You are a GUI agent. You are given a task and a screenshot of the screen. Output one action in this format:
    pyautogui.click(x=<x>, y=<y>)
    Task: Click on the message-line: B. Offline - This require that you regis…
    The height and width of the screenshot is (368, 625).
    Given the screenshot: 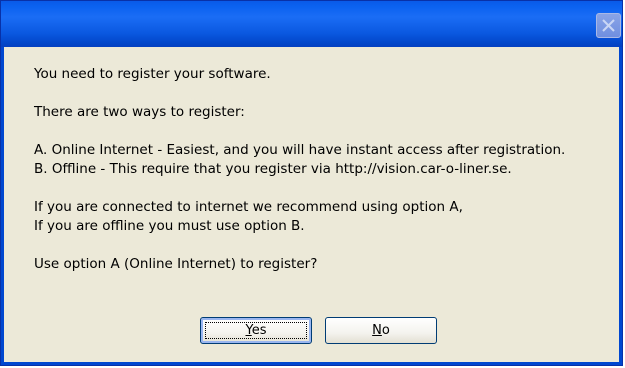 What is the action you would take?
    pyautogui.click(x=273, y=169)
    